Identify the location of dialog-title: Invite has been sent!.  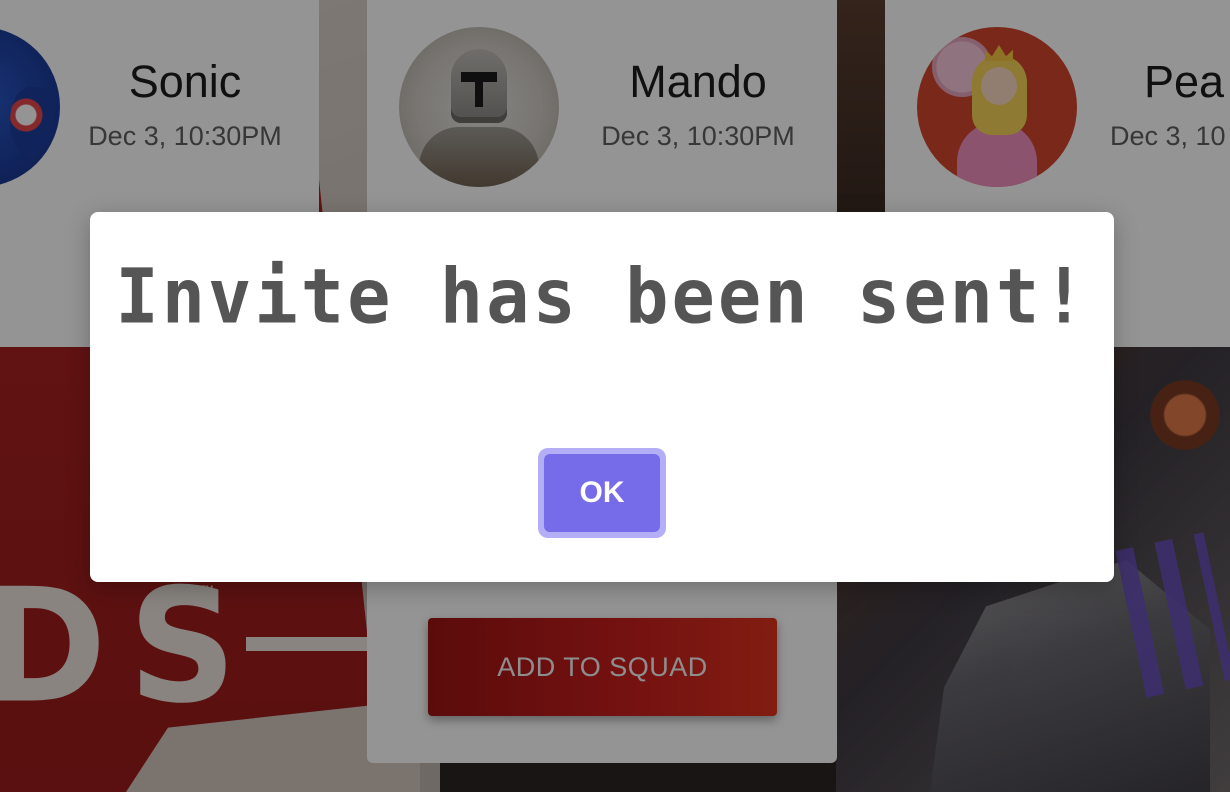
(602, 296).